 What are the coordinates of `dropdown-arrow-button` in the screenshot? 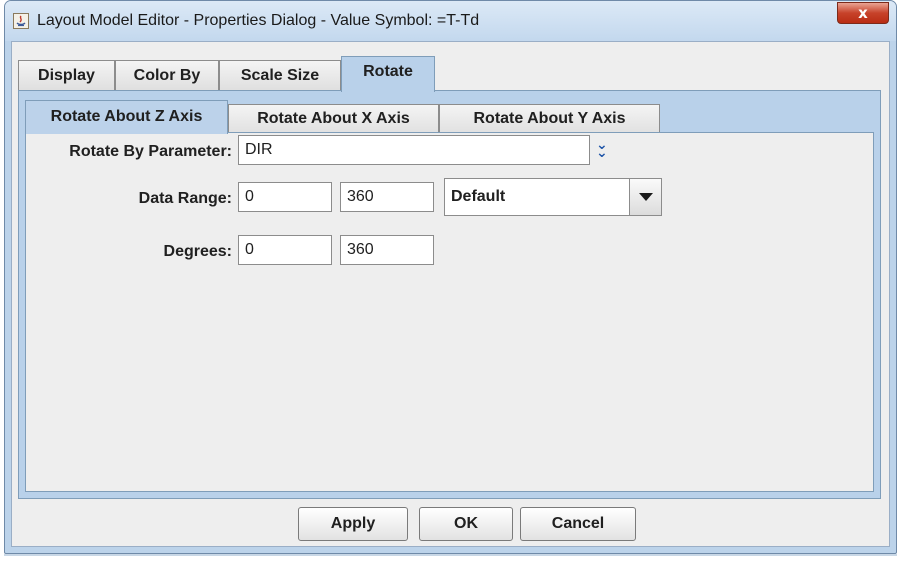 It's located at (645, 197).